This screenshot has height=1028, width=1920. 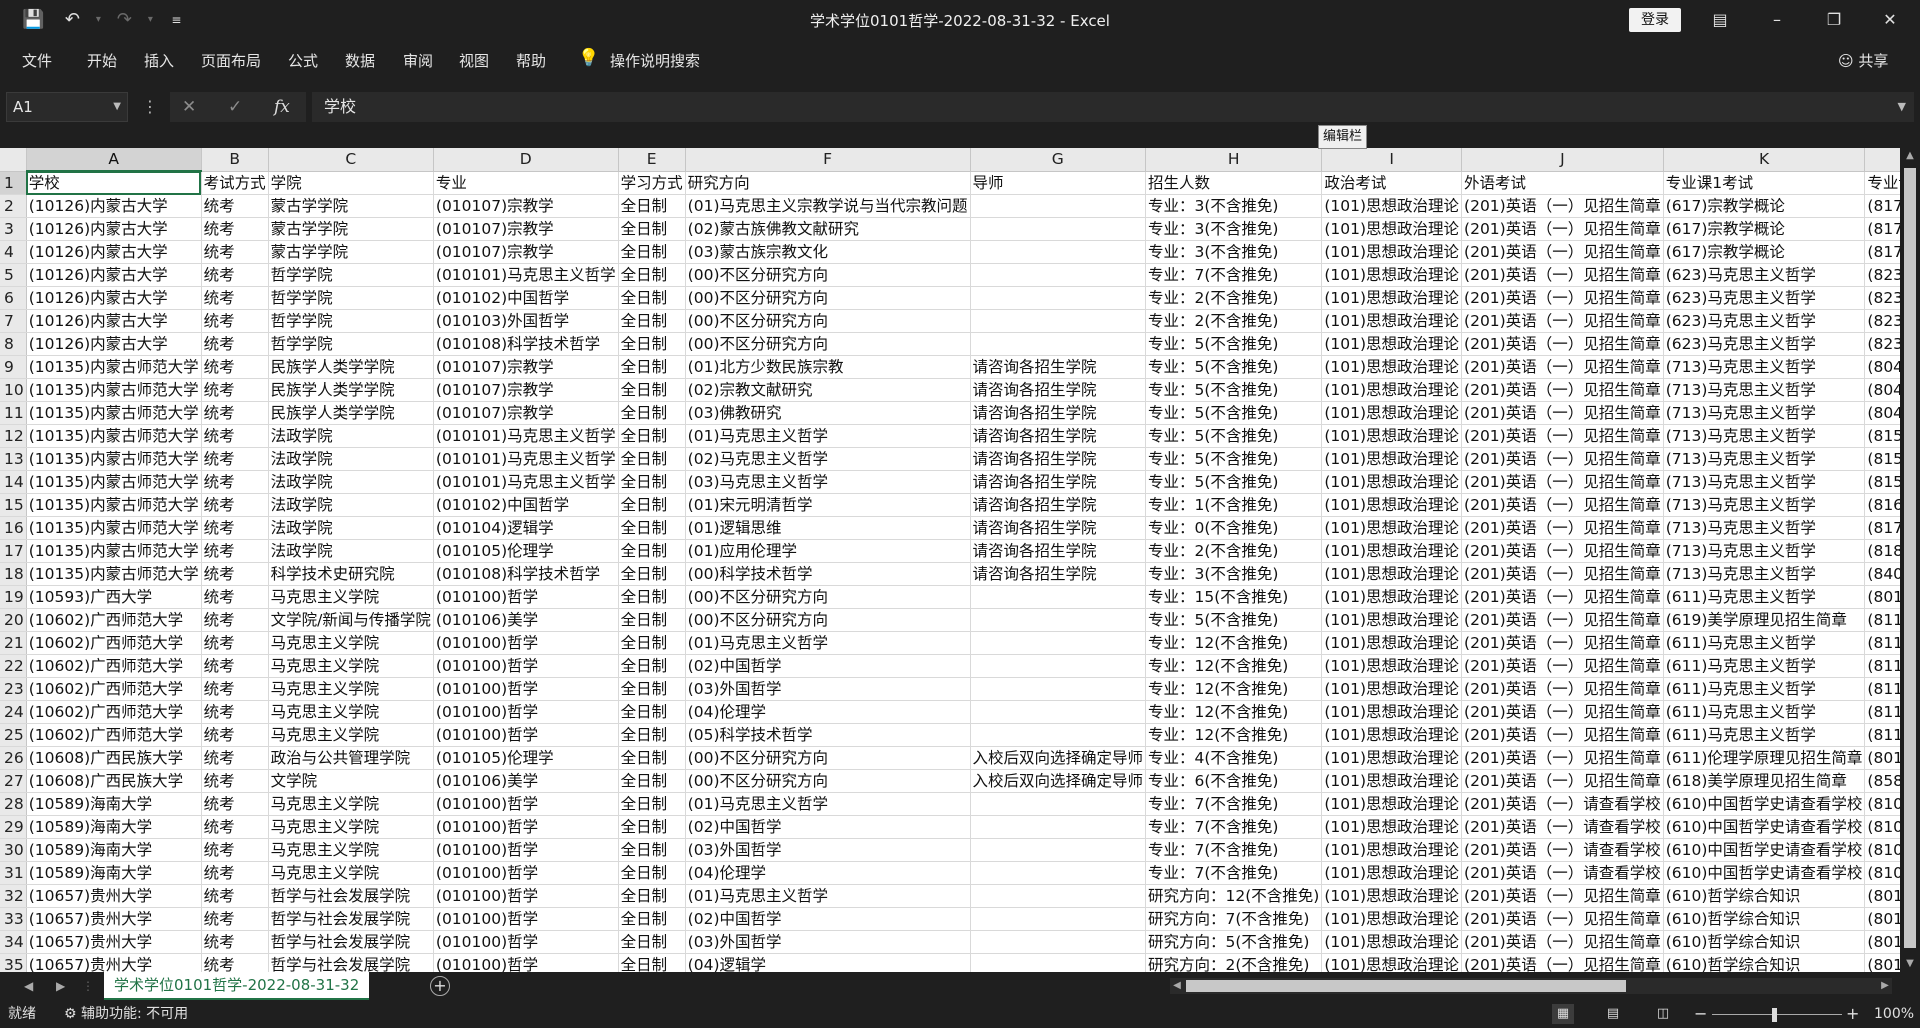 I want to click on share-button: ☺ 共享, so click(x=1863, y=60).